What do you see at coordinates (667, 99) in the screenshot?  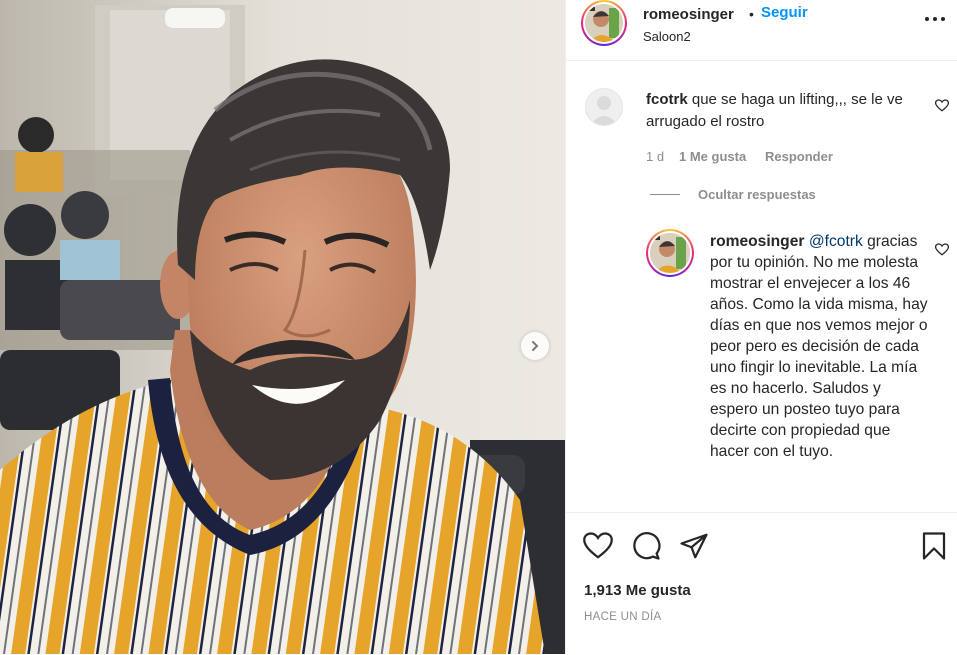 I see `commenter-username: fcotrk` at bounding box center [667, 99].